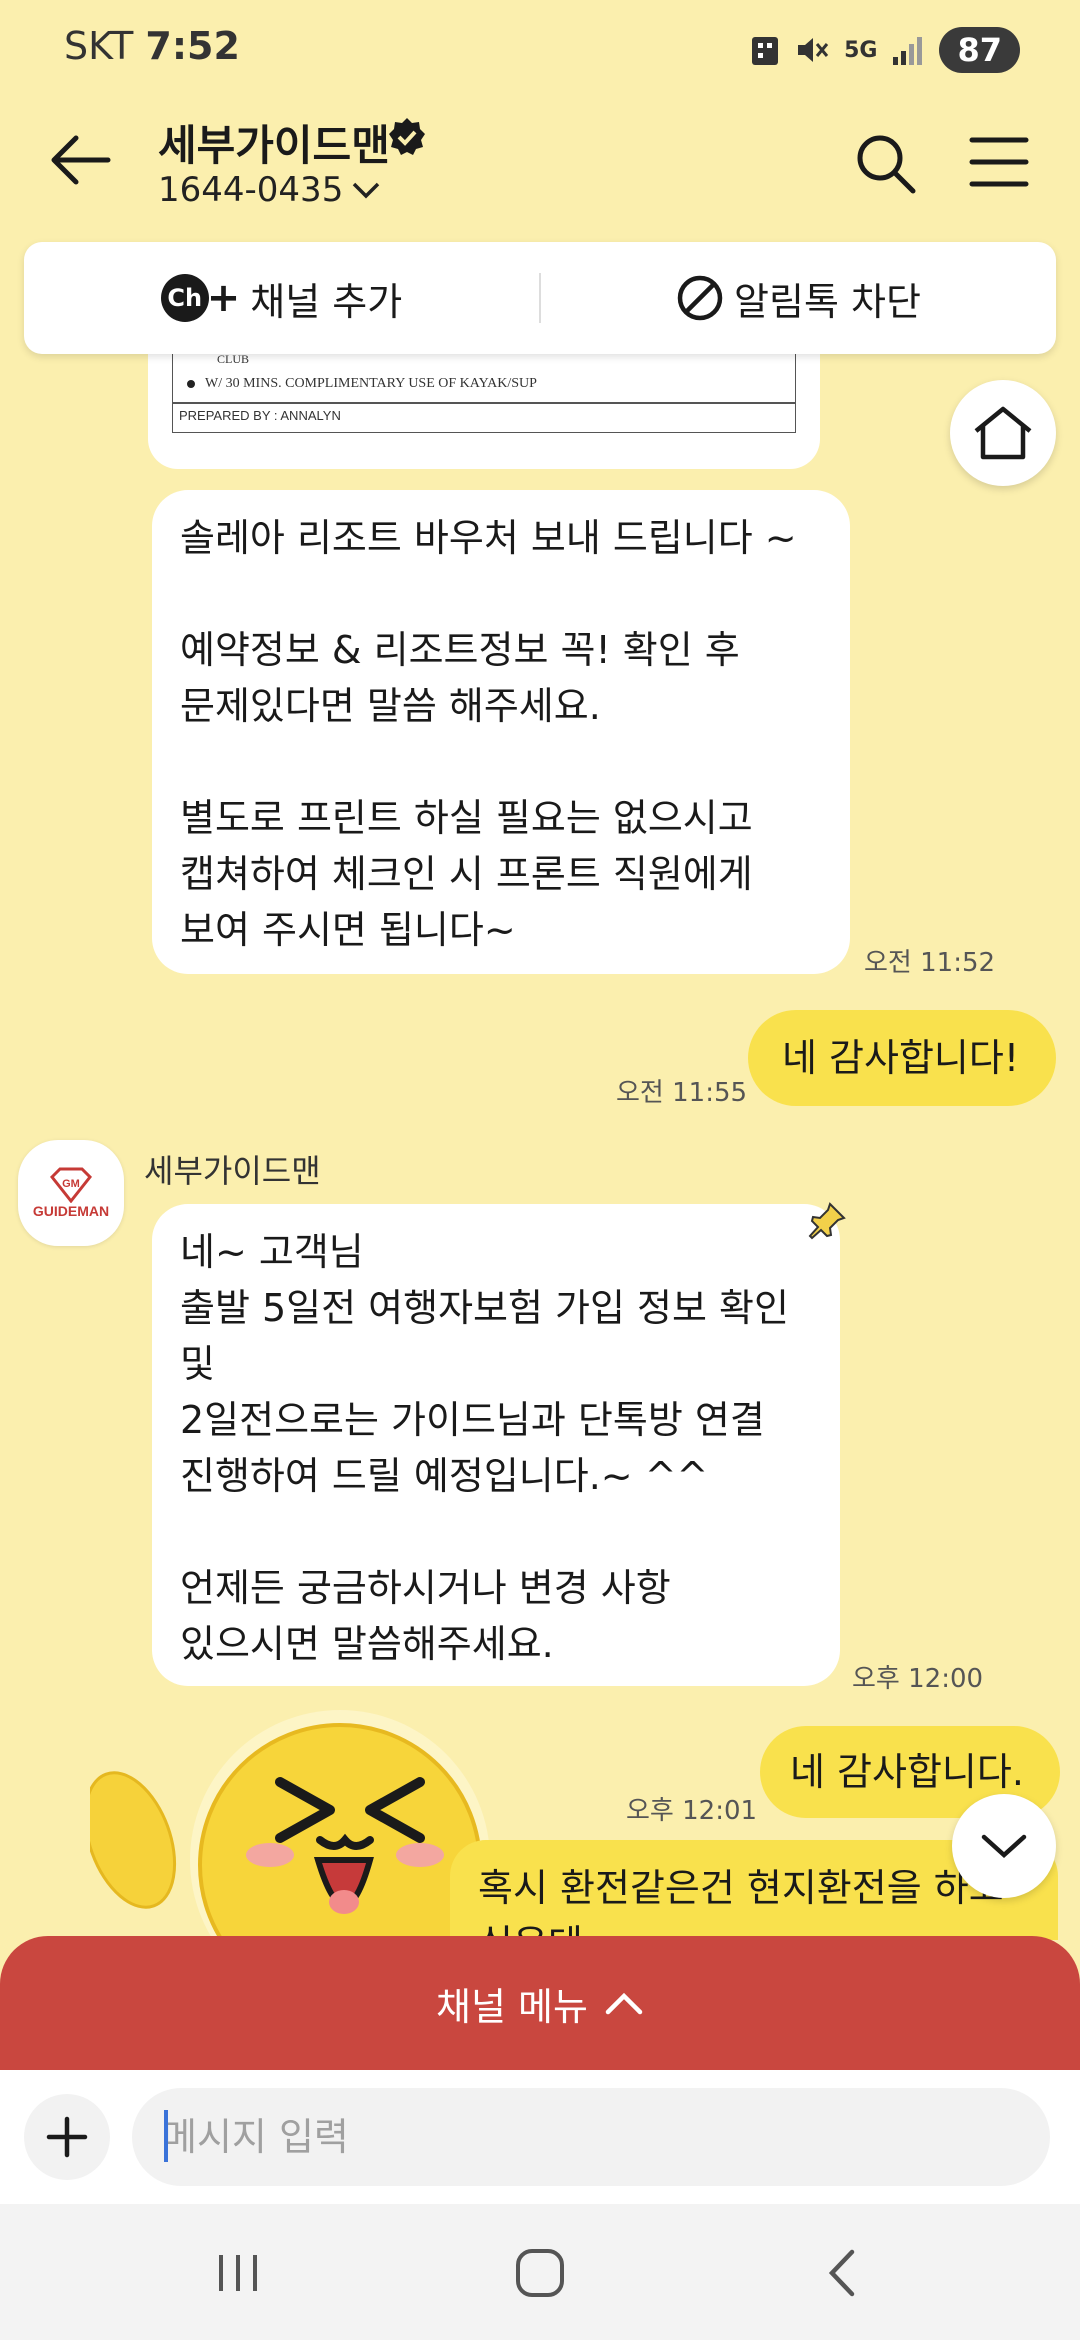 The height and width of the screenshot is (2340, 1080). What do you see at coordinates (300, 1830) in the screenshot?
I see `emoticon-sticker` at bounding box center [300, 1830].